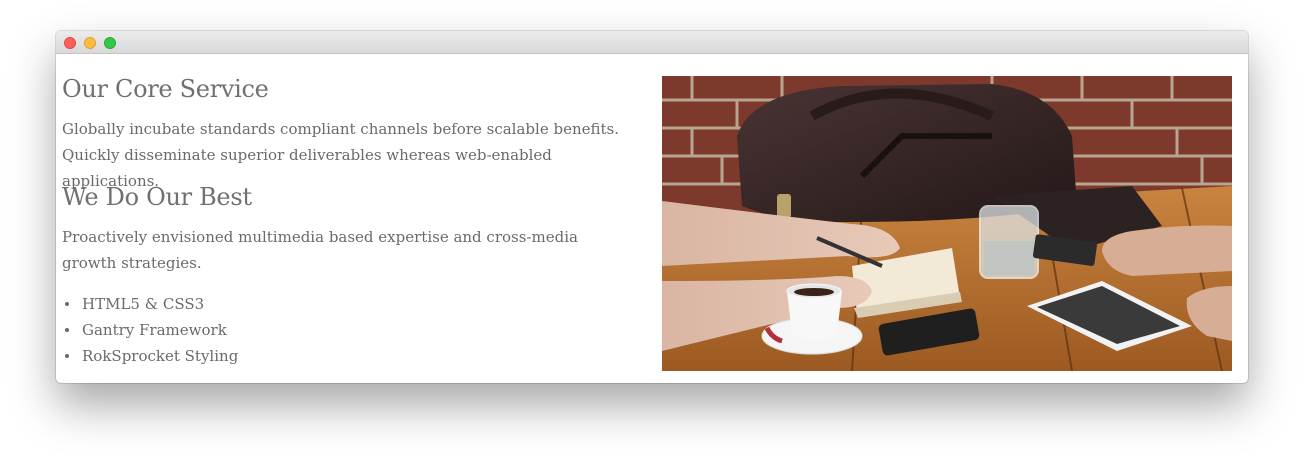 This screenshot has width=1304, height=463. I want to click on close-window-button, so click(70, 43).